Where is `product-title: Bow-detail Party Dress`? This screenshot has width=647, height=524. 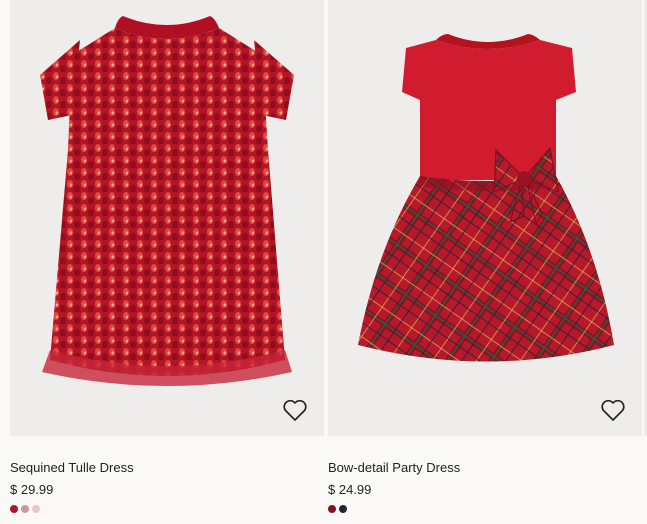
product-title: Bow-detail Party Dress is located at coordinates (394, 467).